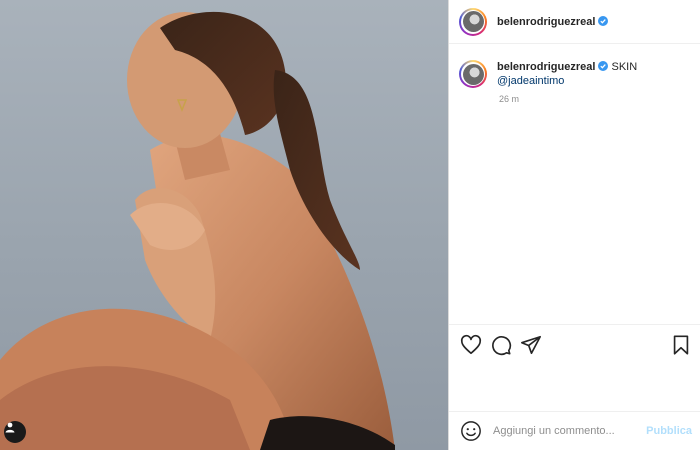 Image resolution: width=700 pixels, height=450 pixels. What do you see at coordinates (574, 344) in the screenshot?
I see `action-bar` at bounding box center [574, 344].